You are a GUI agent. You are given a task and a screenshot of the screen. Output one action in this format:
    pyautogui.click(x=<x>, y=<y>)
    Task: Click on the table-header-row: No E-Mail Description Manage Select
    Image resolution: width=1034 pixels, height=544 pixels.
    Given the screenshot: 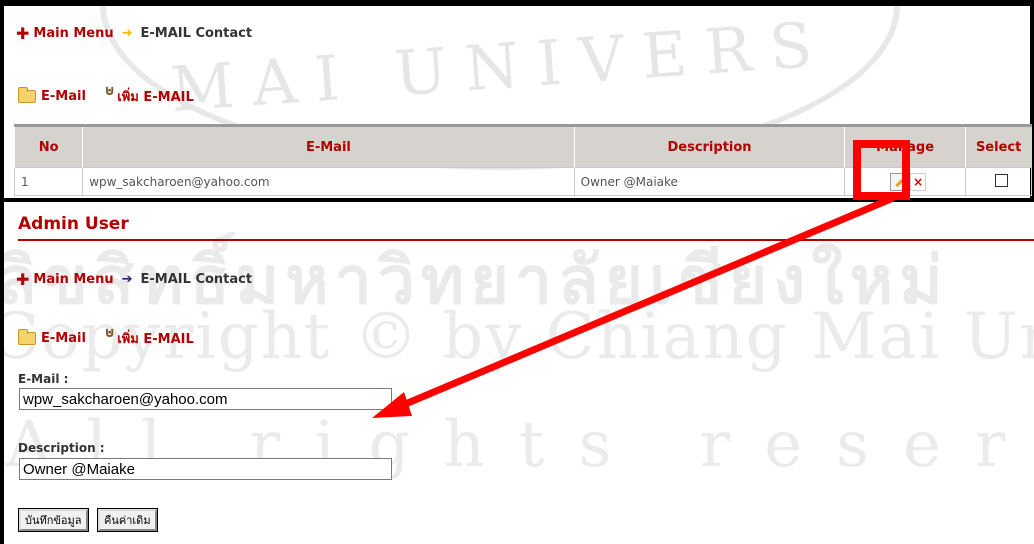 What is the action you would take?
    pyautogui.click(x=522, y=146)
    